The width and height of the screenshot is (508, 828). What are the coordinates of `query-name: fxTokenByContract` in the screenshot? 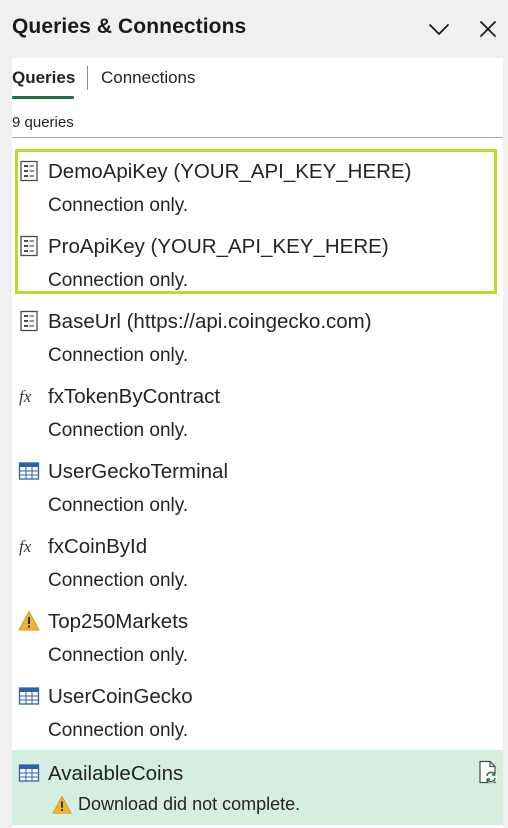 It's located at (134, 396).